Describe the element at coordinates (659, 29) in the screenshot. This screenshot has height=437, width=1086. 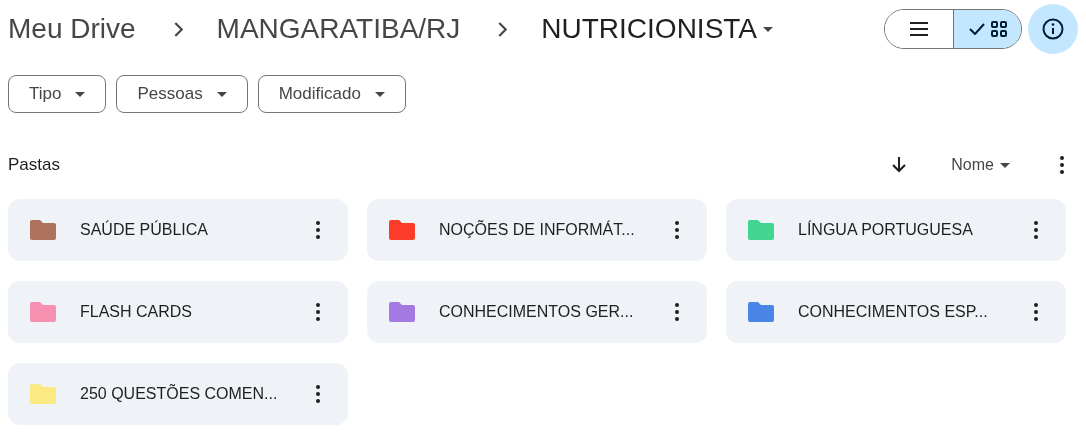
I see `breadcrumb-item: NUTRICIONISTA` at that location.